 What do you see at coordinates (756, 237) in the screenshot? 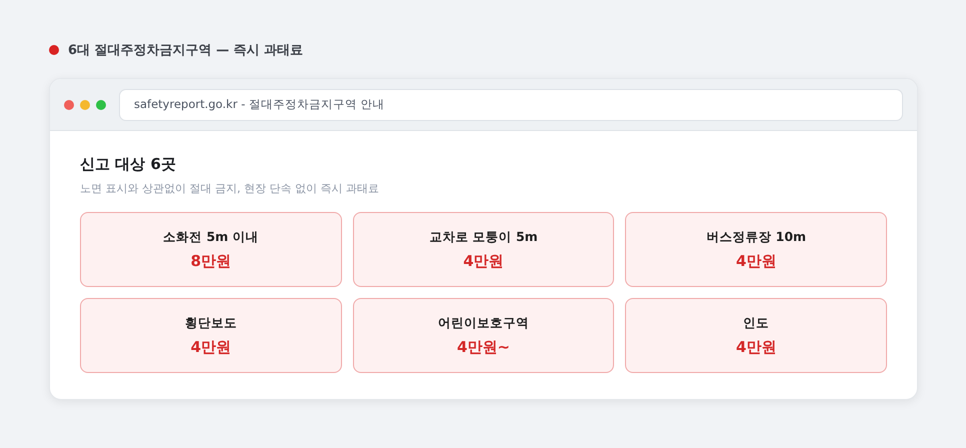
I see `zone-name: 버스정류장 10m` at bounding box center [756, 237].